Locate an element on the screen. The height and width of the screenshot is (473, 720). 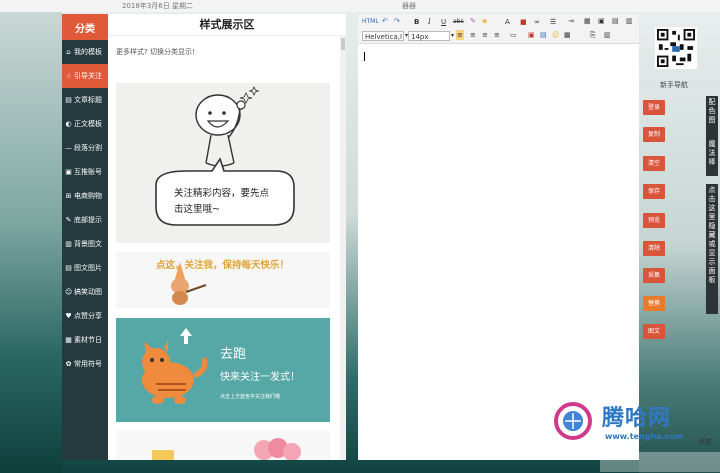
sidebar-item-like-share: ♥ 点赞分享 is located at coordinates (85, 316).